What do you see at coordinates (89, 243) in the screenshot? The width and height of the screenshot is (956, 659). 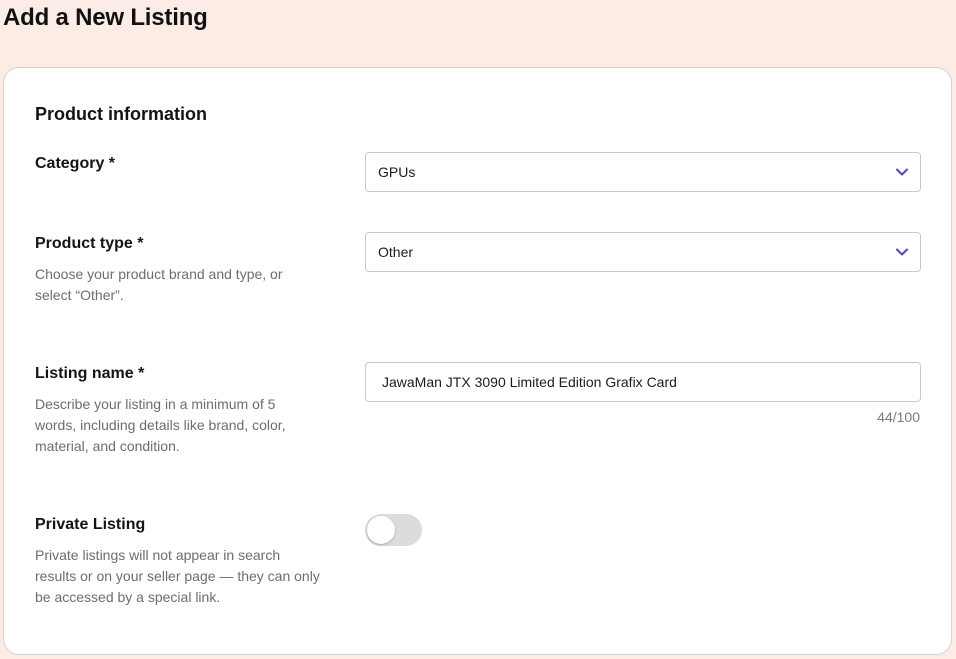 I see `product-type-label: Product type *` at bounding box center [89, 243].